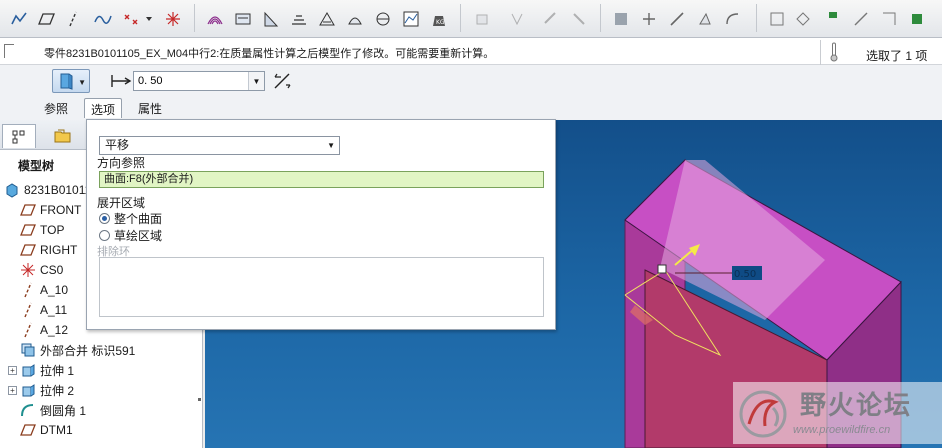  What do you see at coordinates (150, 108) in the screenshot?
I see `tab-properties: 属性` at bounding box center [150, 108].